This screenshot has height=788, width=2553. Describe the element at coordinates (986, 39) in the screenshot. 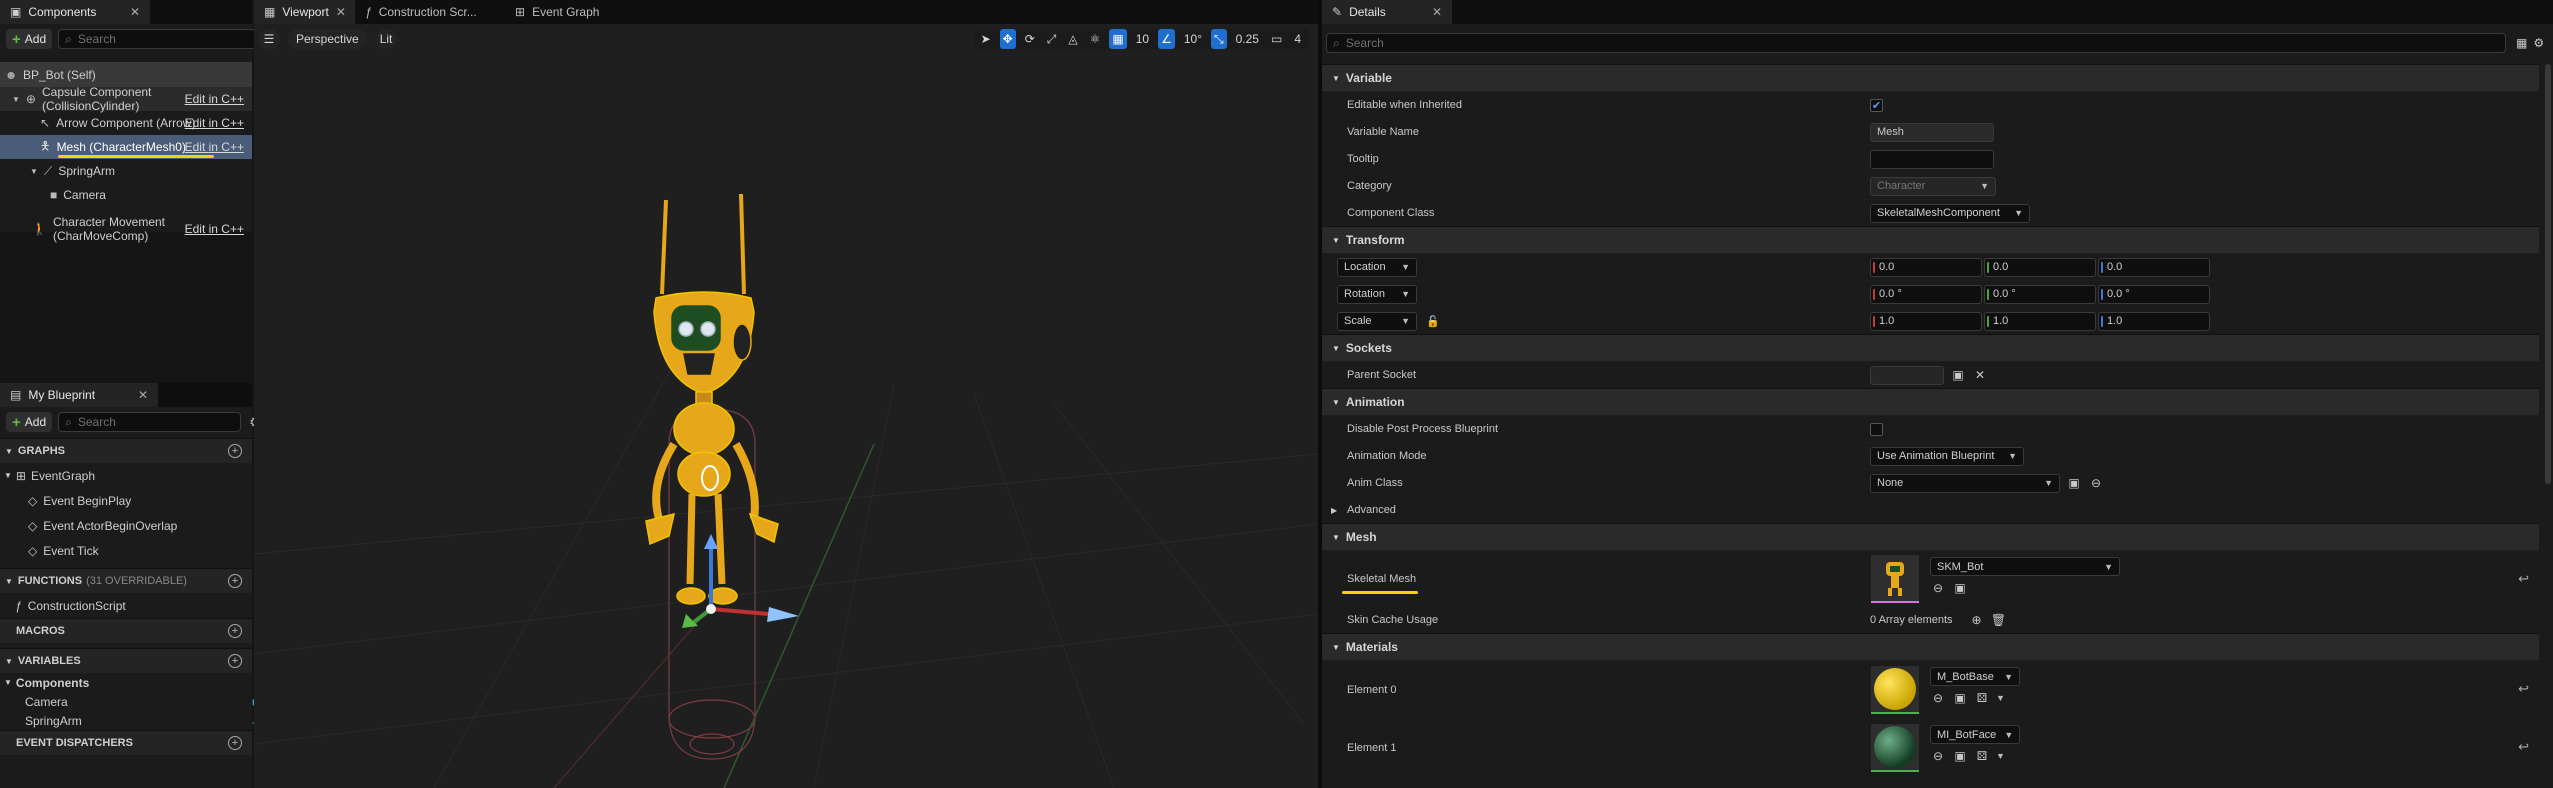

I see `select-mode-icon: ➤` at that location.